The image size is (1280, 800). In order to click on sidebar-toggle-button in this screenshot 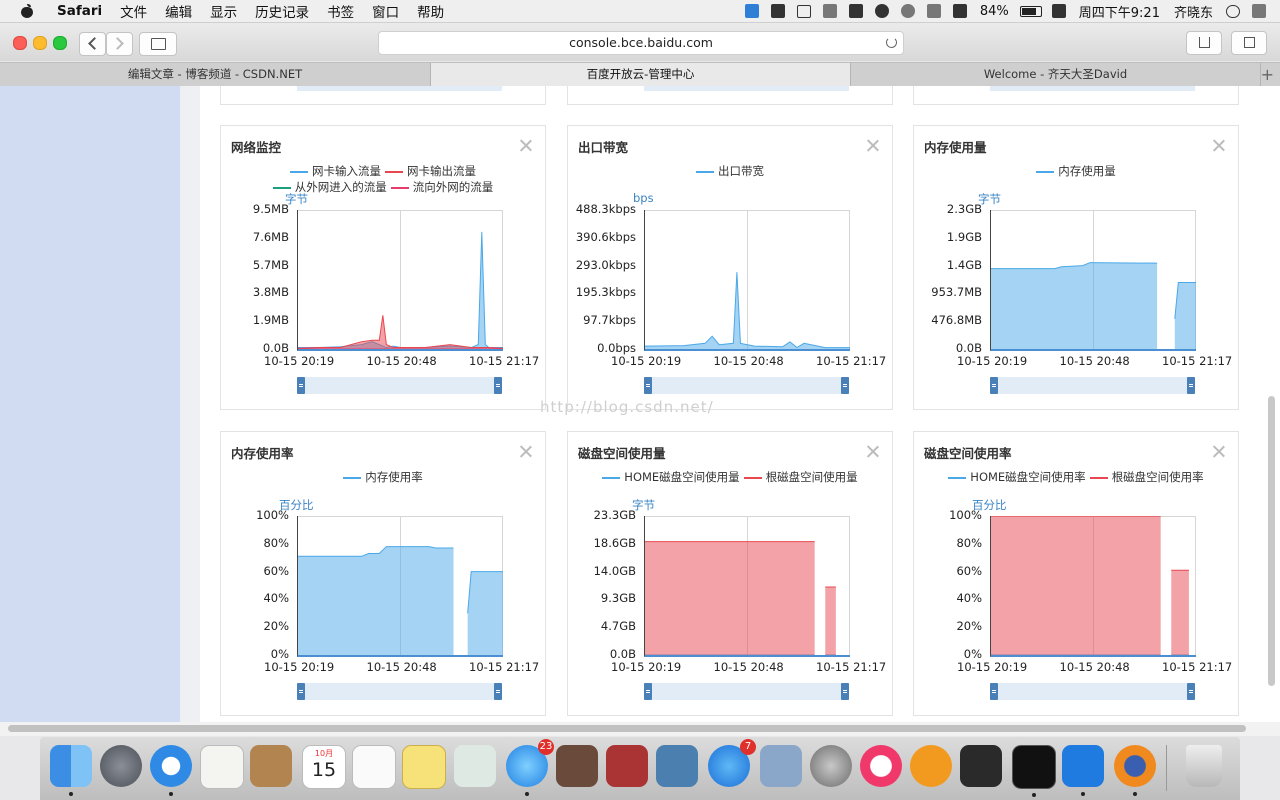, I will do `click(158, 44)`.